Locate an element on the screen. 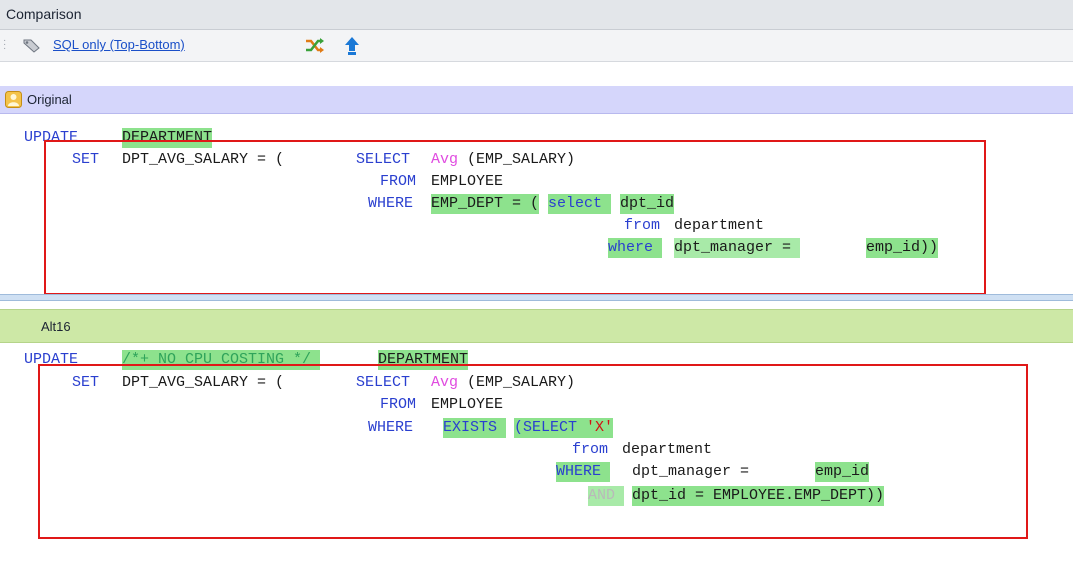 Image resolution: width=1073 pixels, height=566 pixels. code-token: dpt_id = EMPLOYEE.EMP_DEPT)) is located at coordinates (758, 496).